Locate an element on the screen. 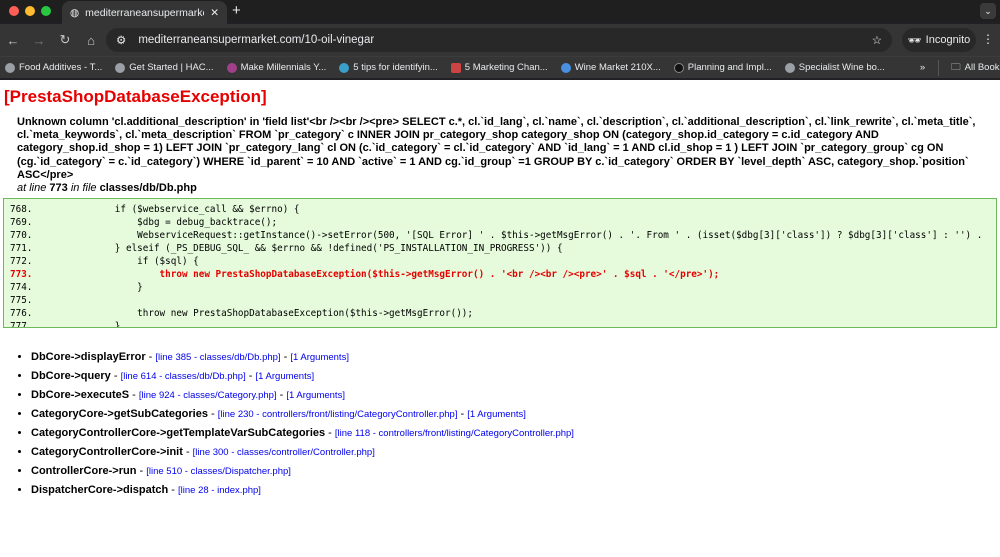 The height and width of the screenshot is (557, 1000). trace-function: DispatcherCore->dispatch is located at coordinates (100, 490).